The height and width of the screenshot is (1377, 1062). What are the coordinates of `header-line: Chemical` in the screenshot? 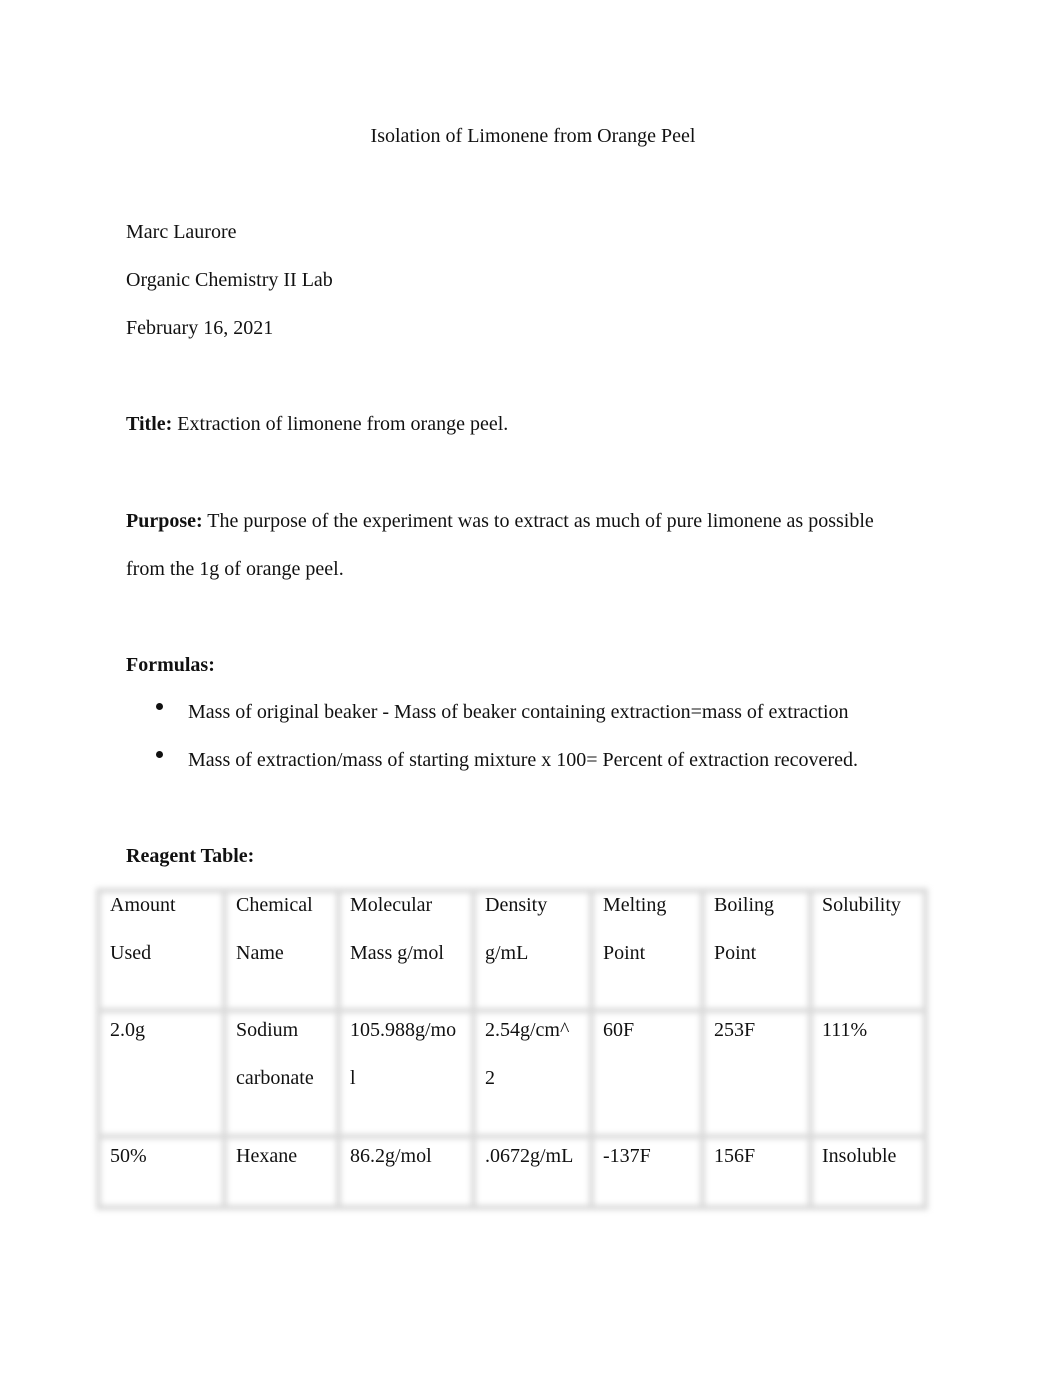 It's located at (274, 905).